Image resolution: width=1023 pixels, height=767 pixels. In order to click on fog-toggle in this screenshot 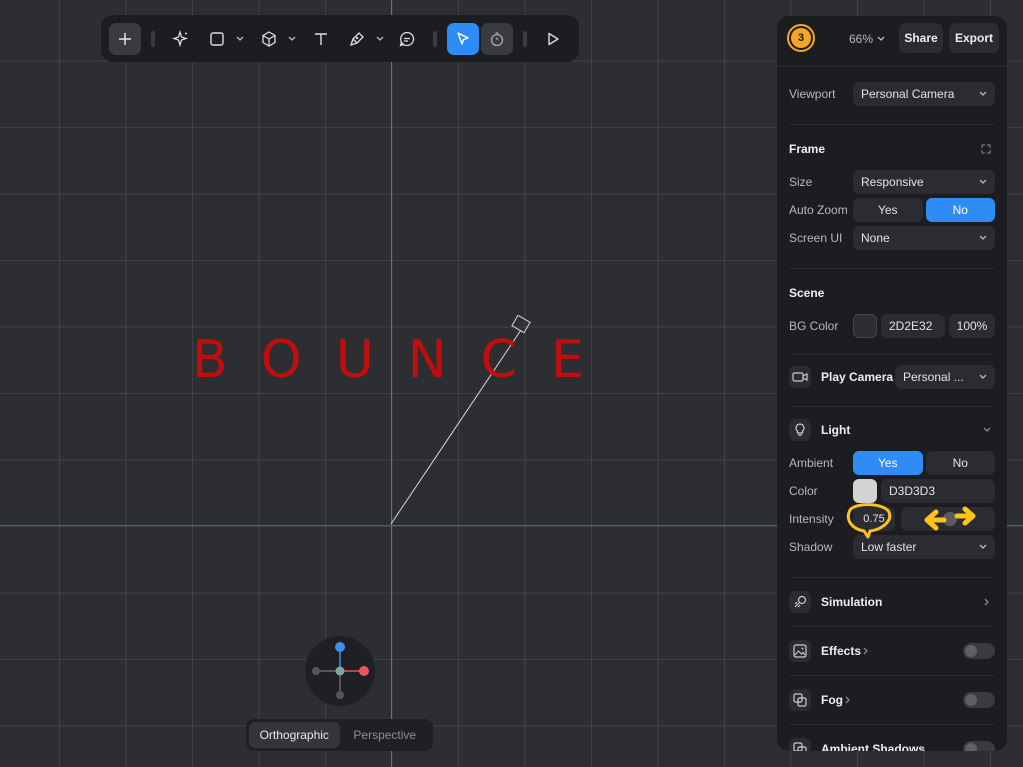, I will do `click(979, 700)`.